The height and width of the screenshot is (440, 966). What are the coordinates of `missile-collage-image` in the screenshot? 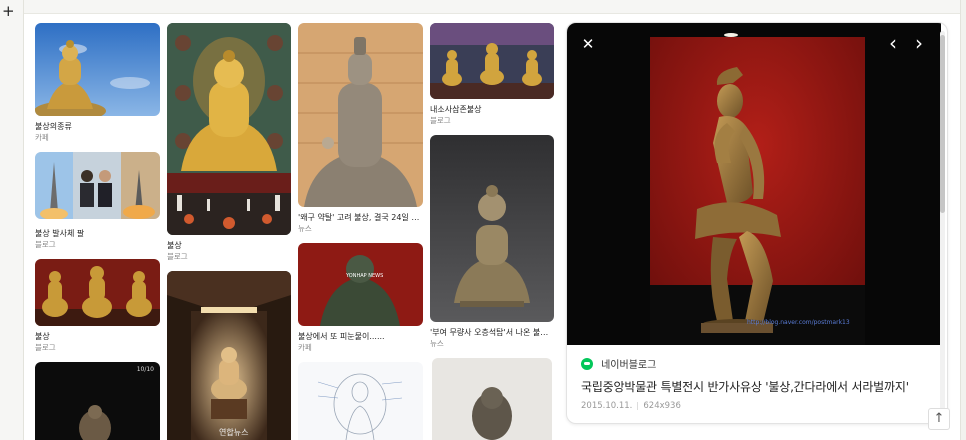 It's located at (97, 185).